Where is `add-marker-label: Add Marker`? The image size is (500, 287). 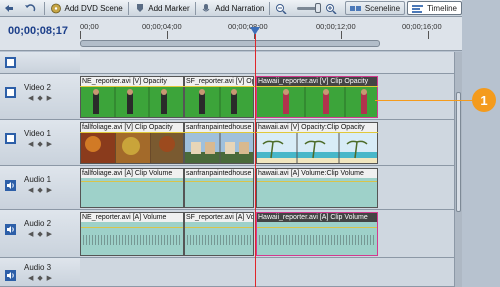 add-marker-label: Add Marker is located at coordinates (169, 8).